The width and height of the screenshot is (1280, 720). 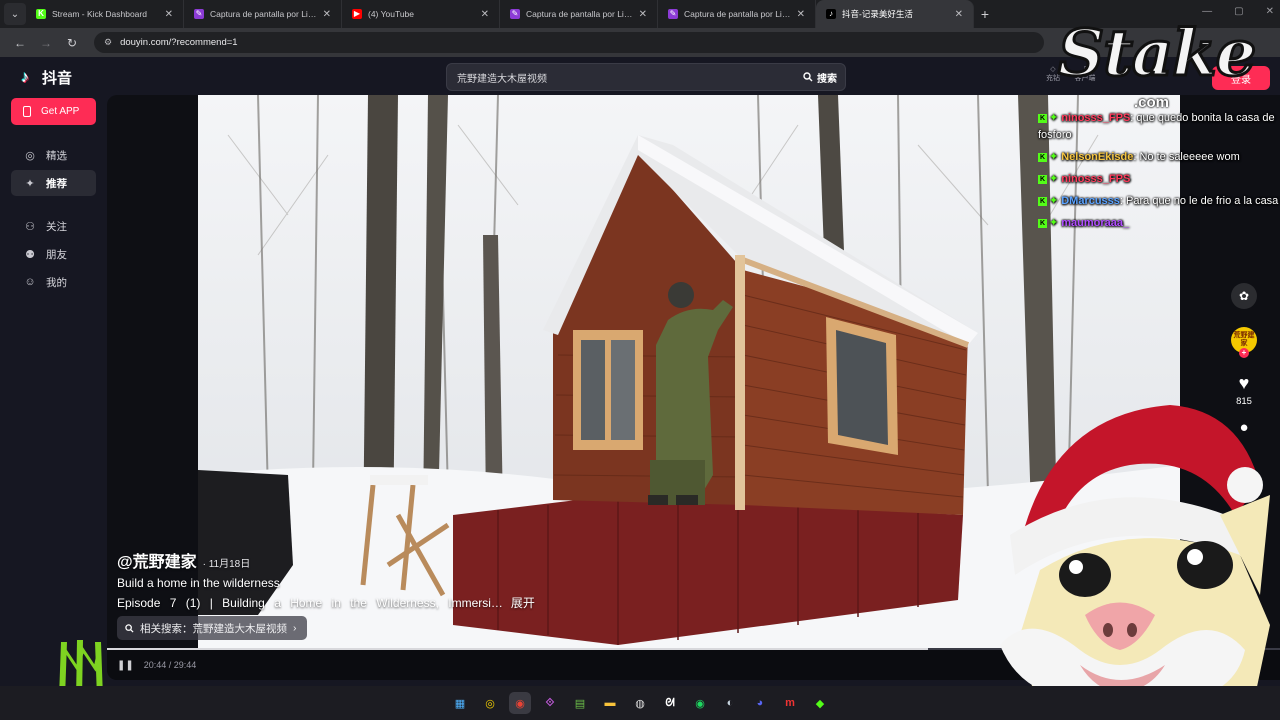 I want to click on sidebar-item-2: ⚇ 关注, so click(x=53, y=226).